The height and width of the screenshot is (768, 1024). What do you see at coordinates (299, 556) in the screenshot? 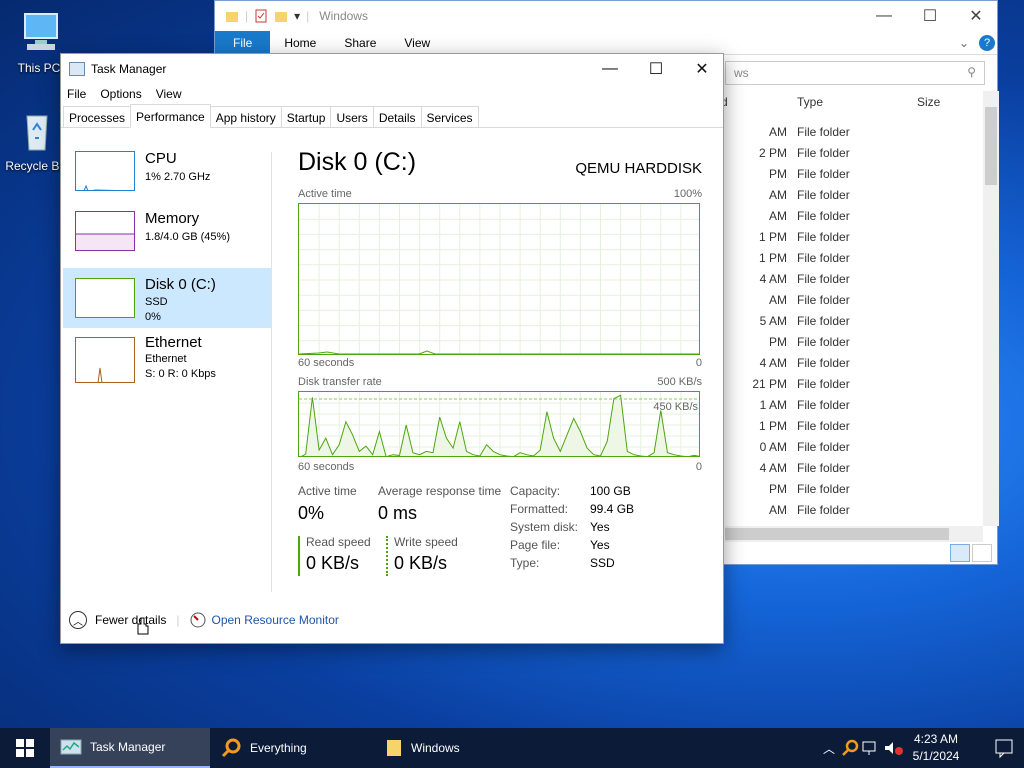
I see `read-speed-indicator` at bounding box center [299, 556].